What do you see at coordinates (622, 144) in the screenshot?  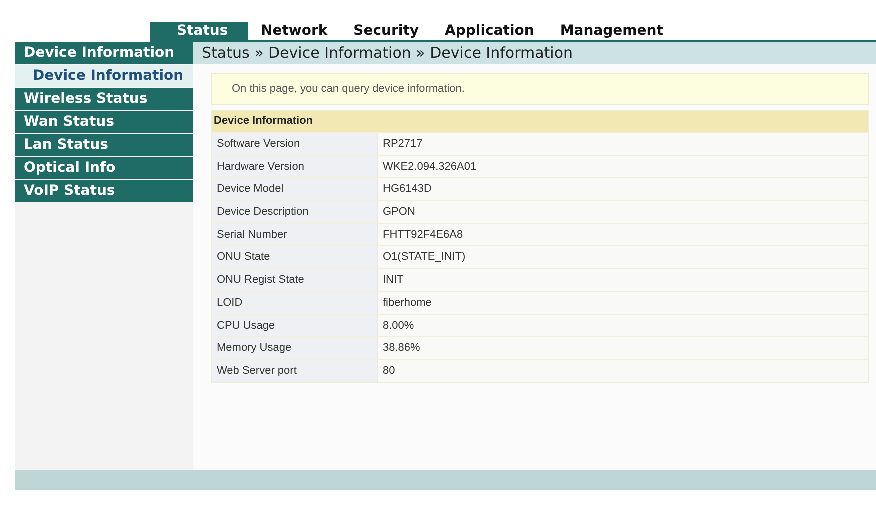 I see `row-value: RP2717` at bounding box center [622, 144].